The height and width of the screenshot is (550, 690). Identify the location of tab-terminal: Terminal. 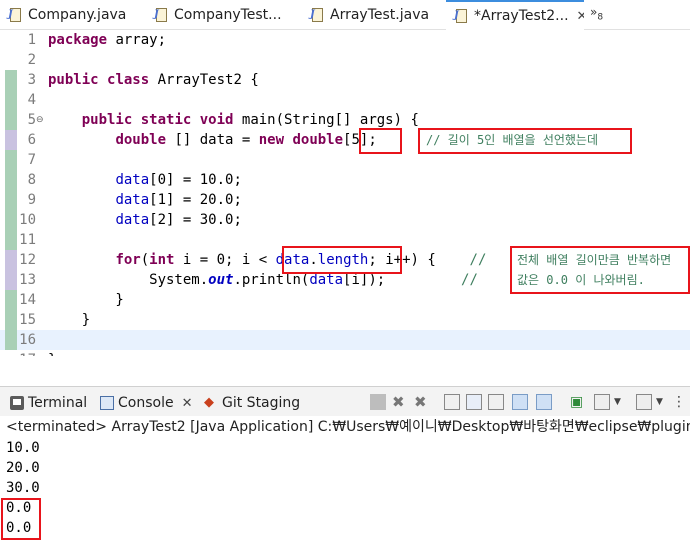
(48, 403).